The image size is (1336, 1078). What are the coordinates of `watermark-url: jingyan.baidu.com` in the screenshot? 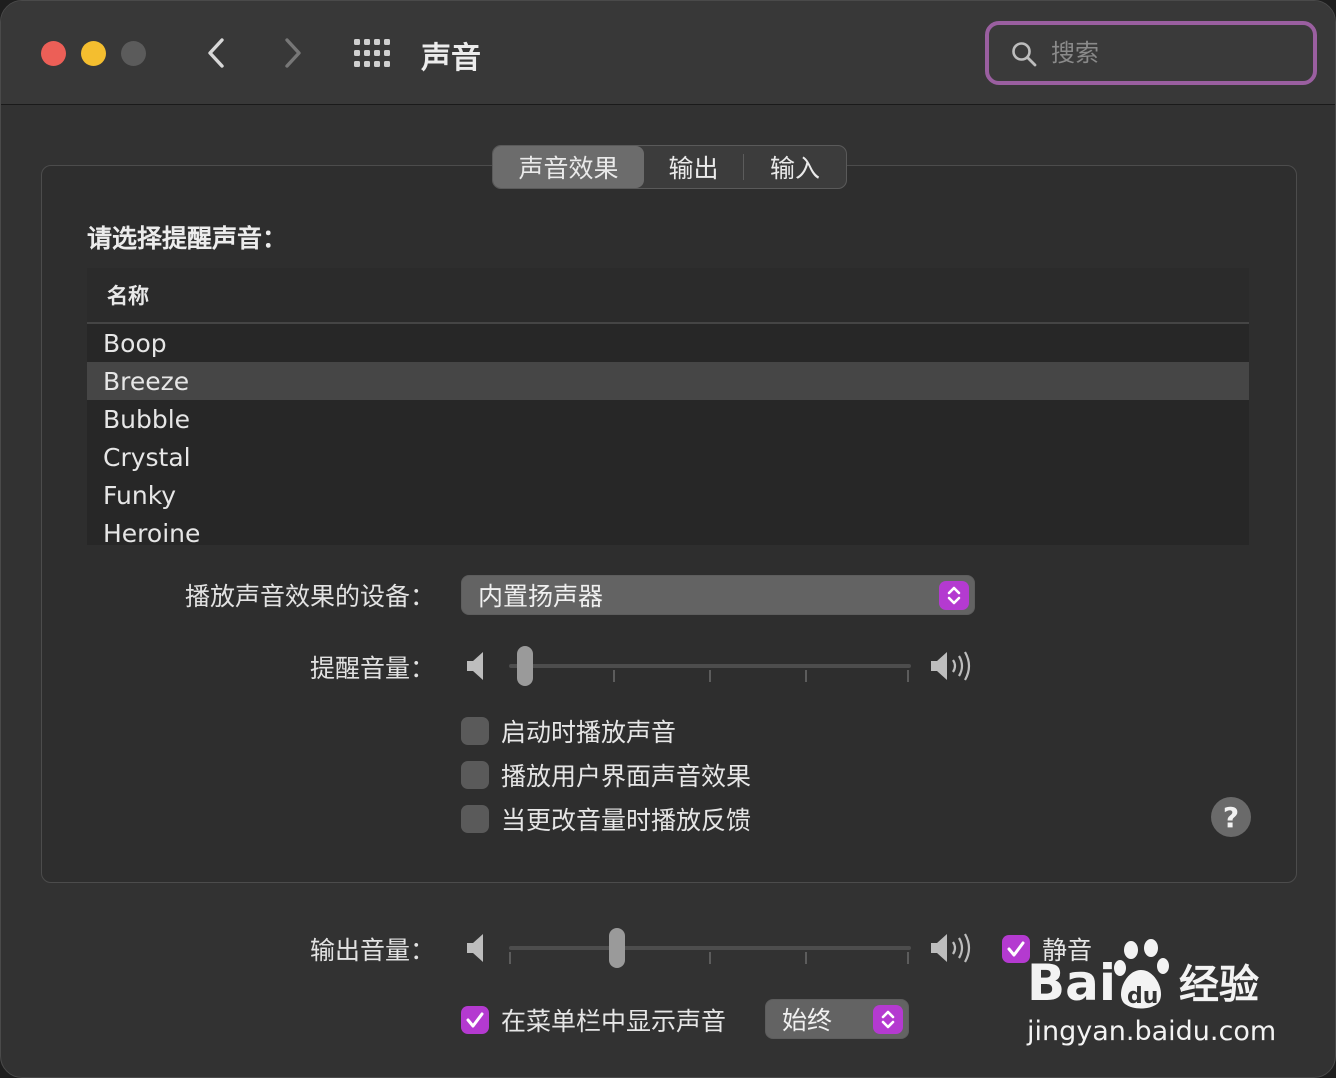 It's located at (1152, 1031).